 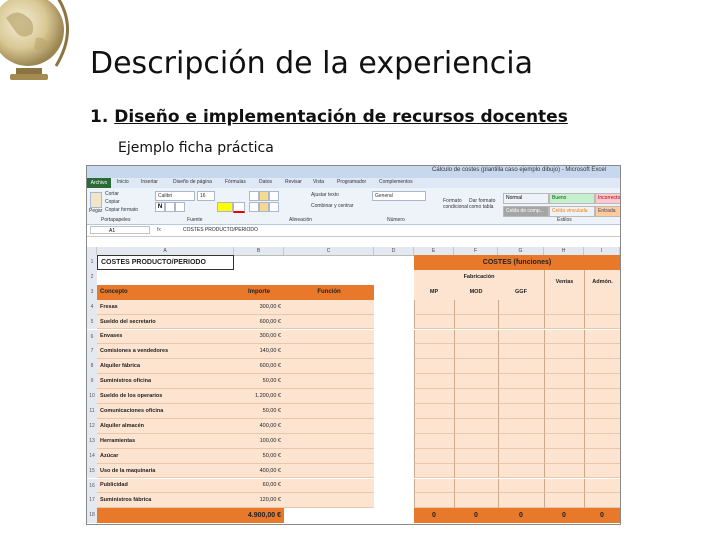 What do you see at coordinates (396, 182) in the screenshot?
I see `tab-complementos: Complementos` at bounding box center [396, 182].